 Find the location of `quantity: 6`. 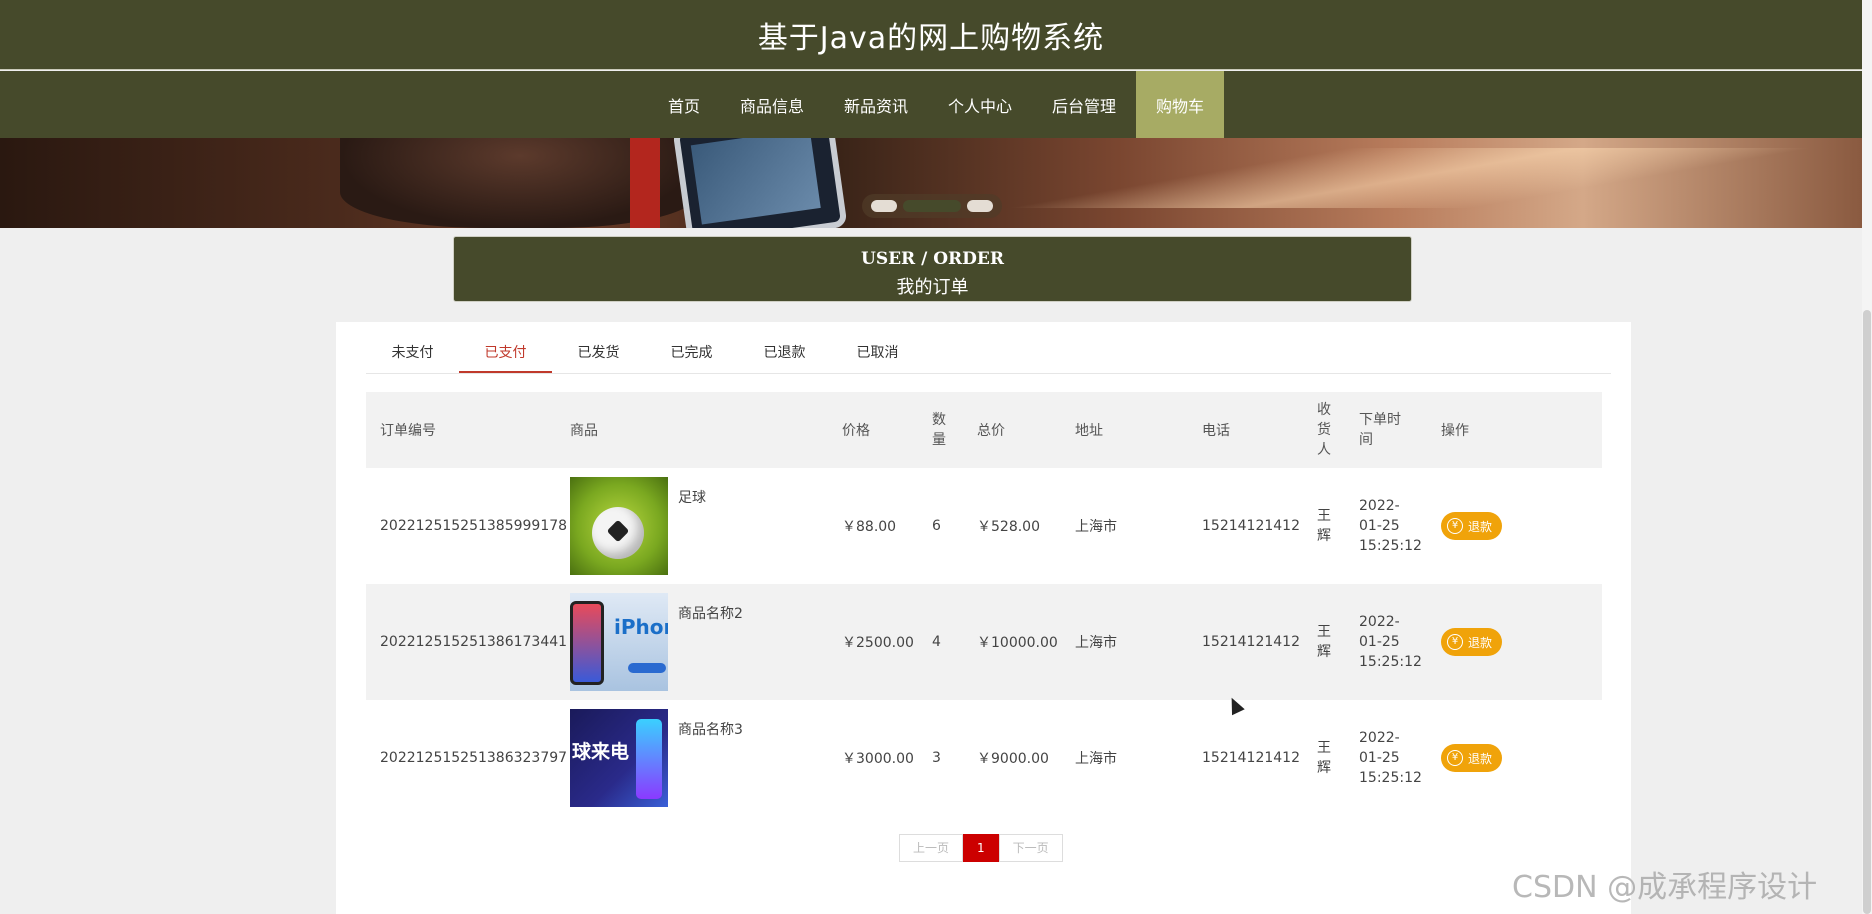

quantity: 6 is located at coordinates (936, 526).